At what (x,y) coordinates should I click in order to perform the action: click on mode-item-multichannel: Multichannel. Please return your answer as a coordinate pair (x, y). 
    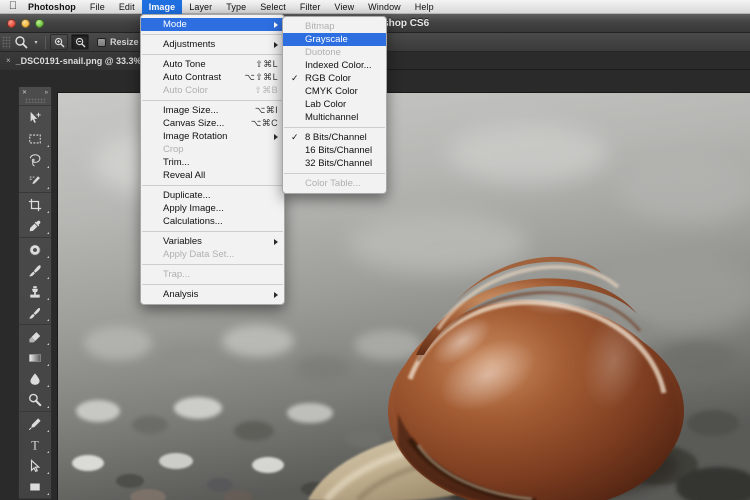
    Looking at the image, I should click on (334, 117).